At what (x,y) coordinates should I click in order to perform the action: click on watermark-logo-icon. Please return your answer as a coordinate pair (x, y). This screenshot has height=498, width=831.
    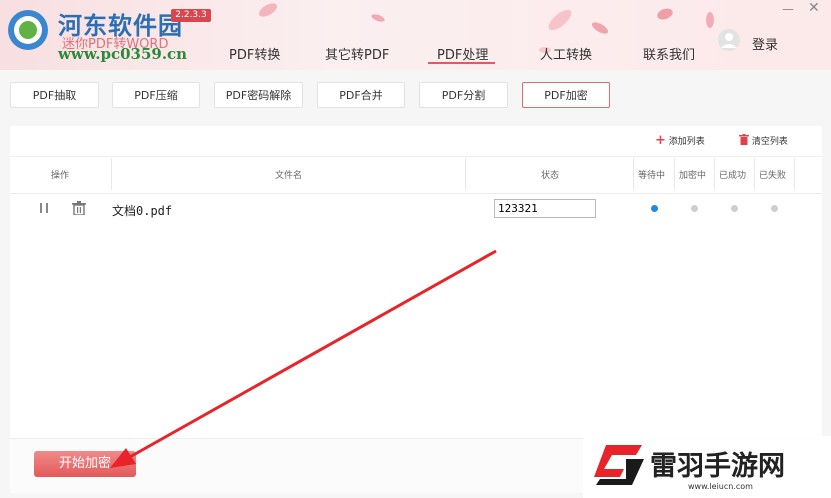
    Looking at the image, I should click on (619, 465).